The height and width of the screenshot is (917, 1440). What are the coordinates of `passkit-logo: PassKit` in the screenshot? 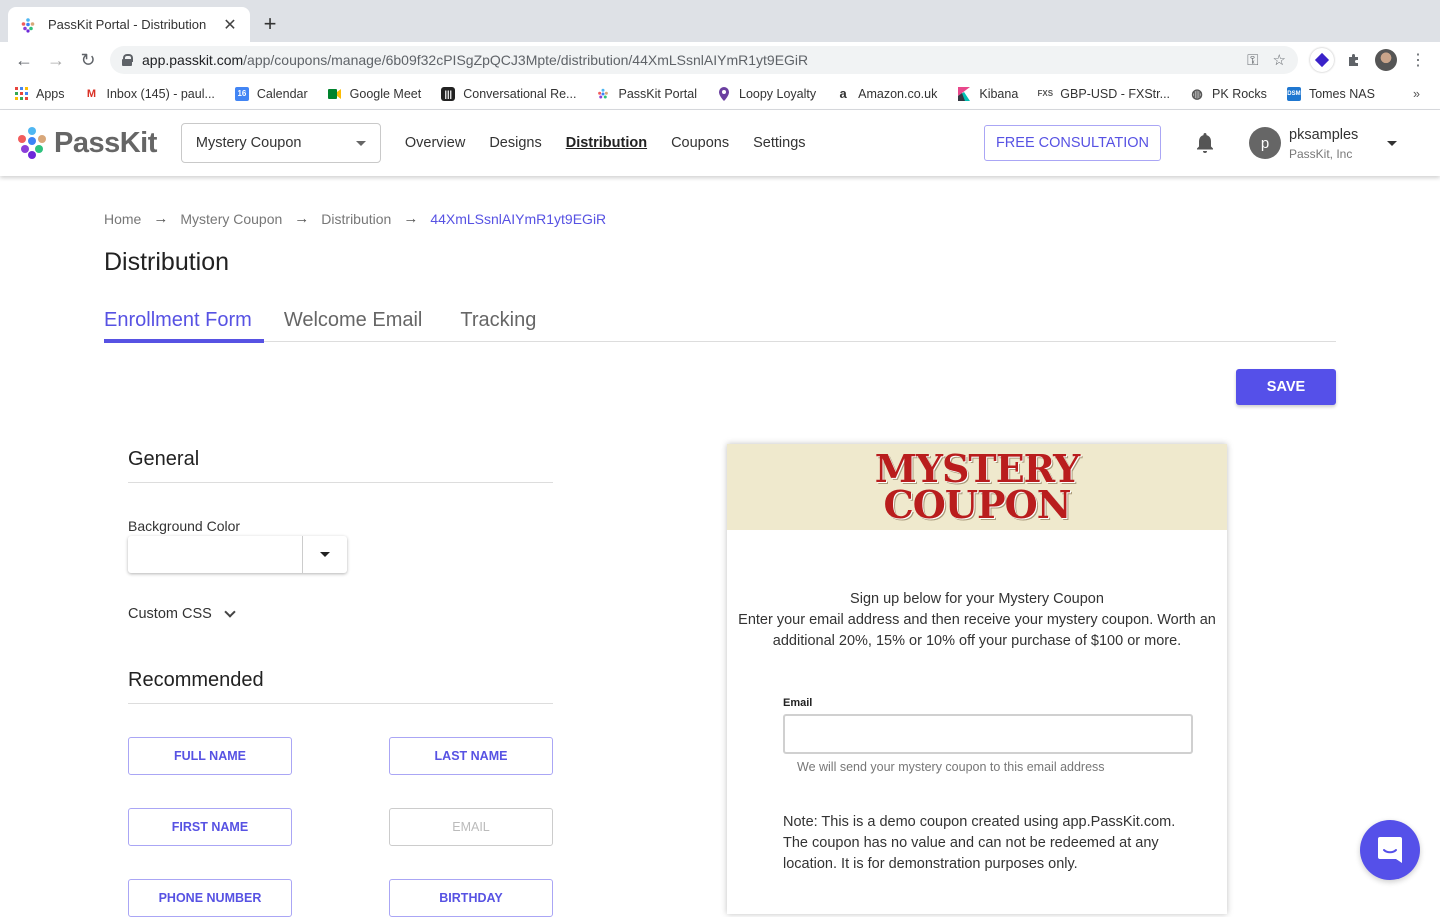 It's located at (86, 143).